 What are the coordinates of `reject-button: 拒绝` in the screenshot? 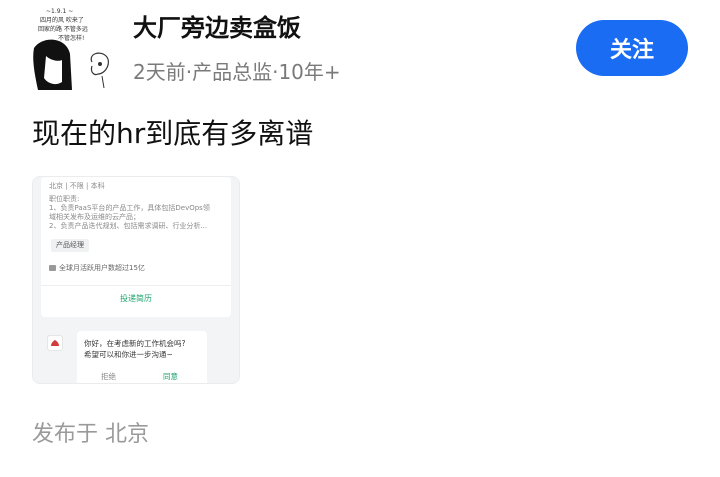 It's located at (108, 376).